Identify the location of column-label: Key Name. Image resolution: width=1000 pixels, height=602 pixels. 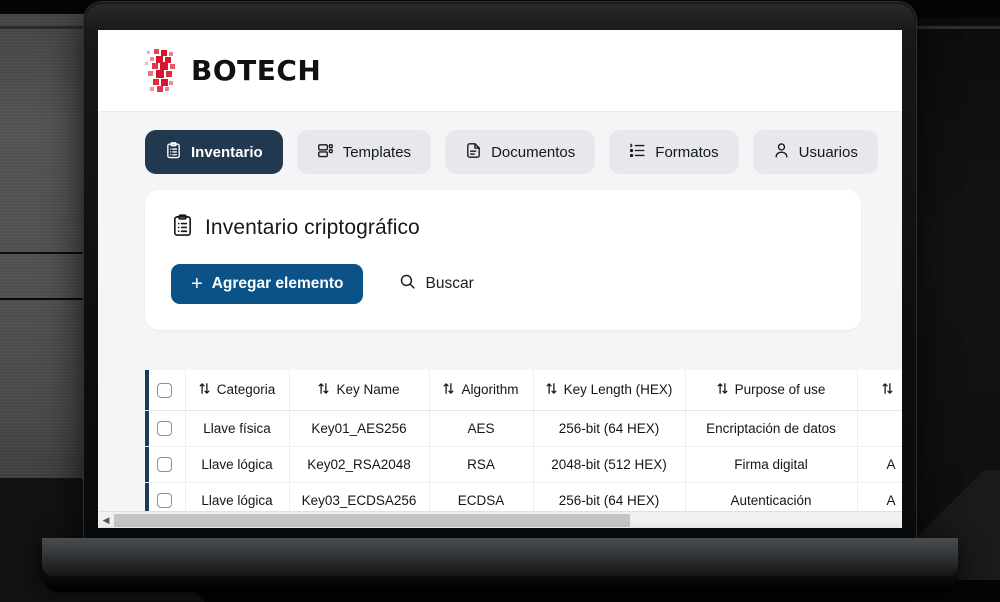
(368, 390).